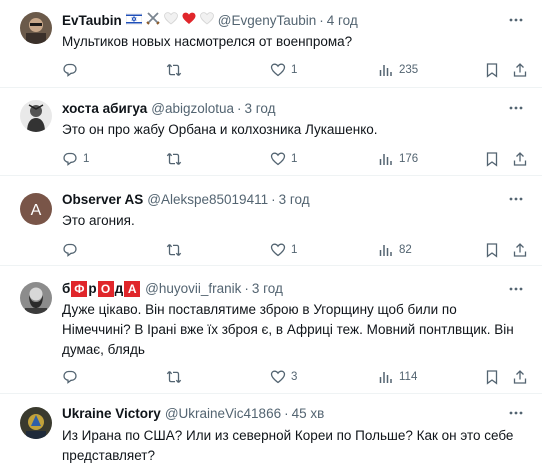 The image size is (542, 476). What do you see at coordinates (207, 200) in the screenshot?
I see `user-handle: @Alekspe85019411` at bounding box center [207, 200].